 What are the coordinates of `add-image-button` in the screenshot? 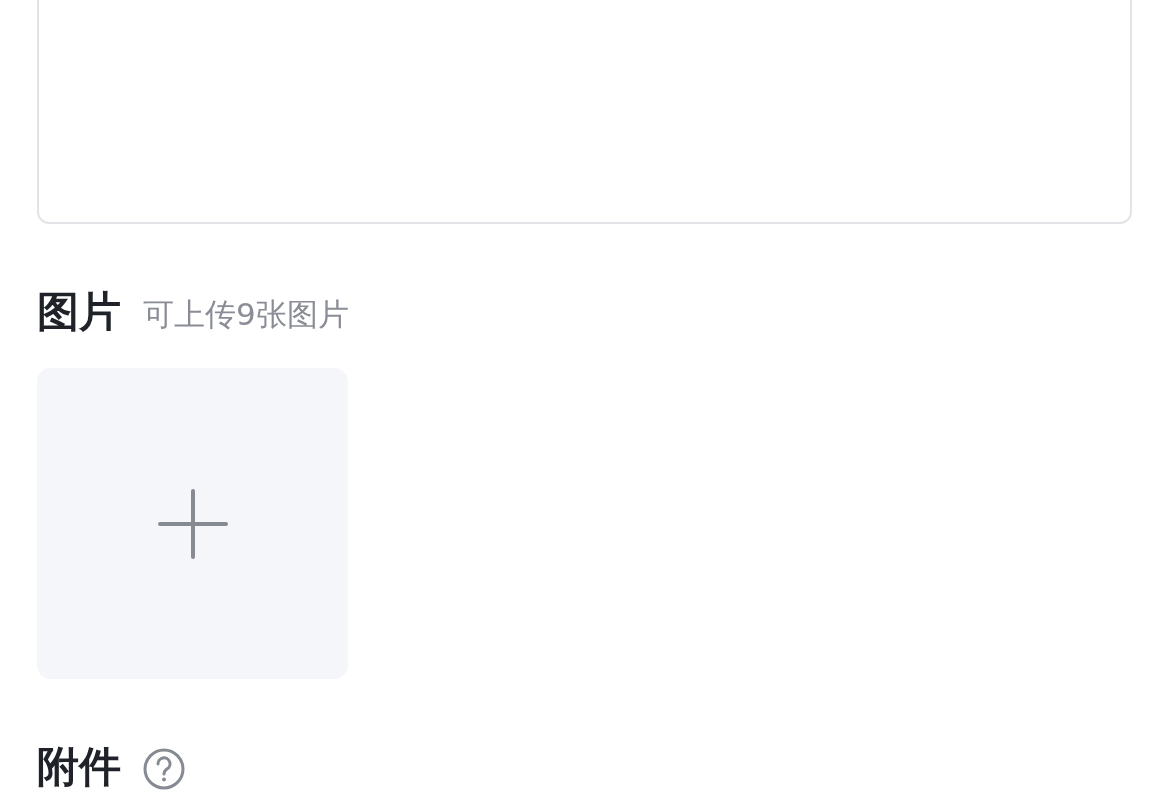 It's located at (192, 523).